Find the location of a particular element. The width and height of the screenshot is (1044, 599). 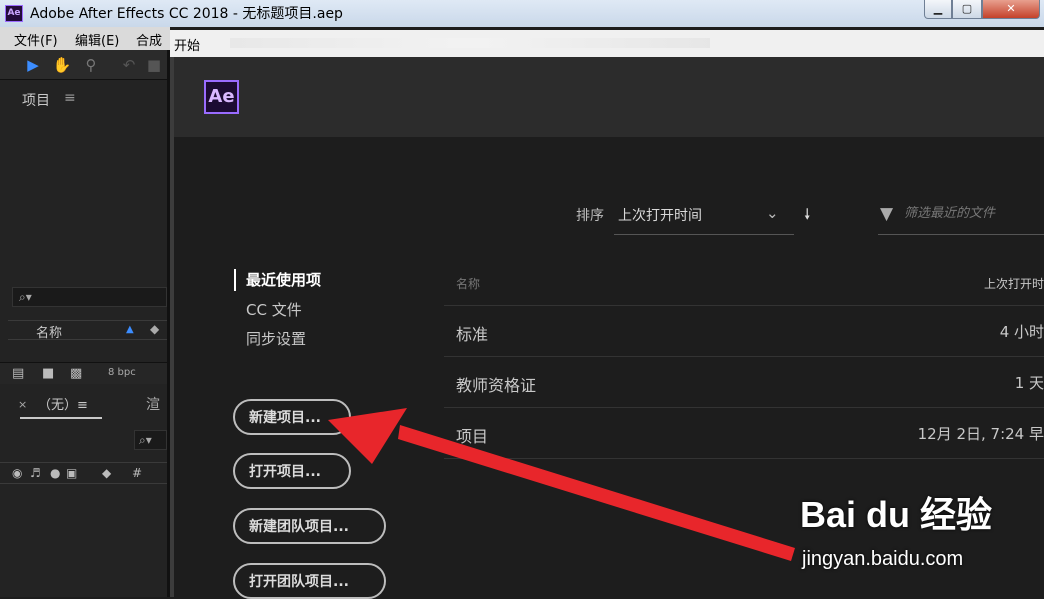

label-tag-icon: ◆ is located at coordinates (154, 329).